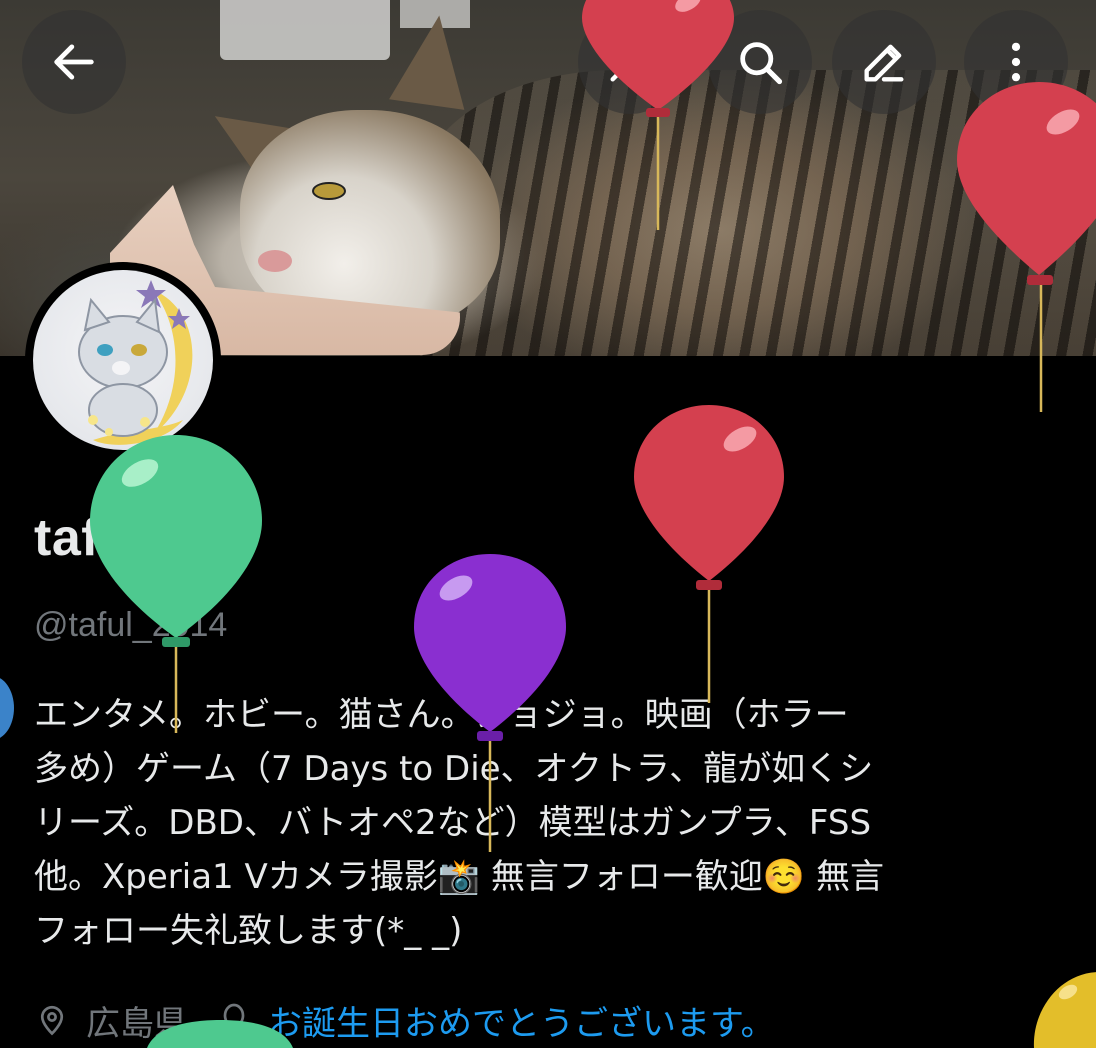 Image resolution: width=1096 pixels, height=1048 pixels. I want to click on more-vertical-icon, so click(1016, 62).